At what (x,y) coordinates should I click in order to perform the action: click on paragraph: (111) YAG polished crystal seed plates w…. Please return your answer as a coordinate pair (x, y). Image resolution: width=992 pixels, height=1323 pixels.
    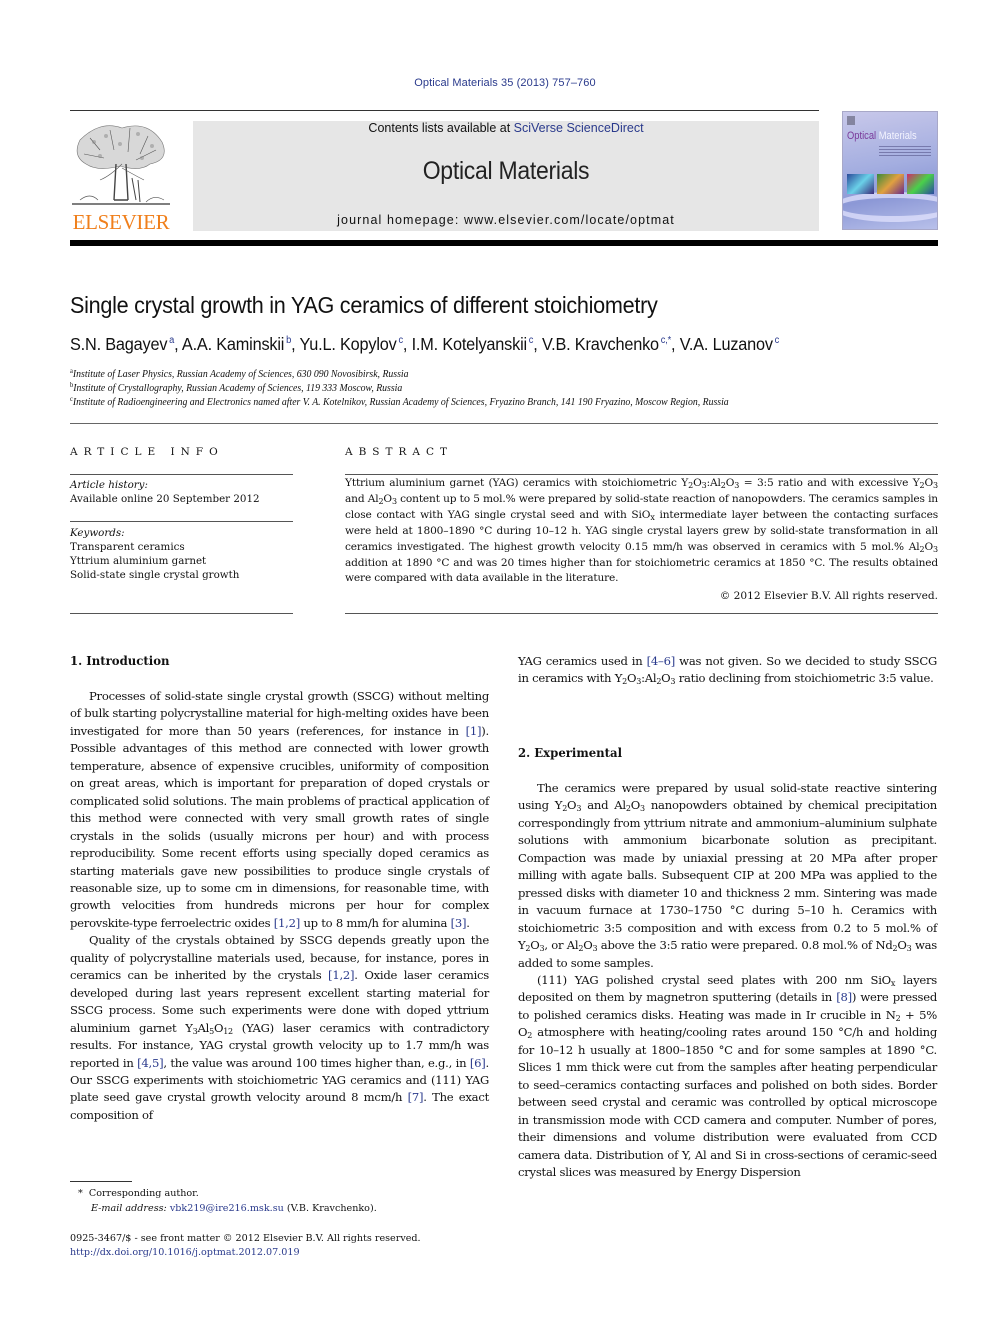
    Looking at the image, I should click on (728, 1075).